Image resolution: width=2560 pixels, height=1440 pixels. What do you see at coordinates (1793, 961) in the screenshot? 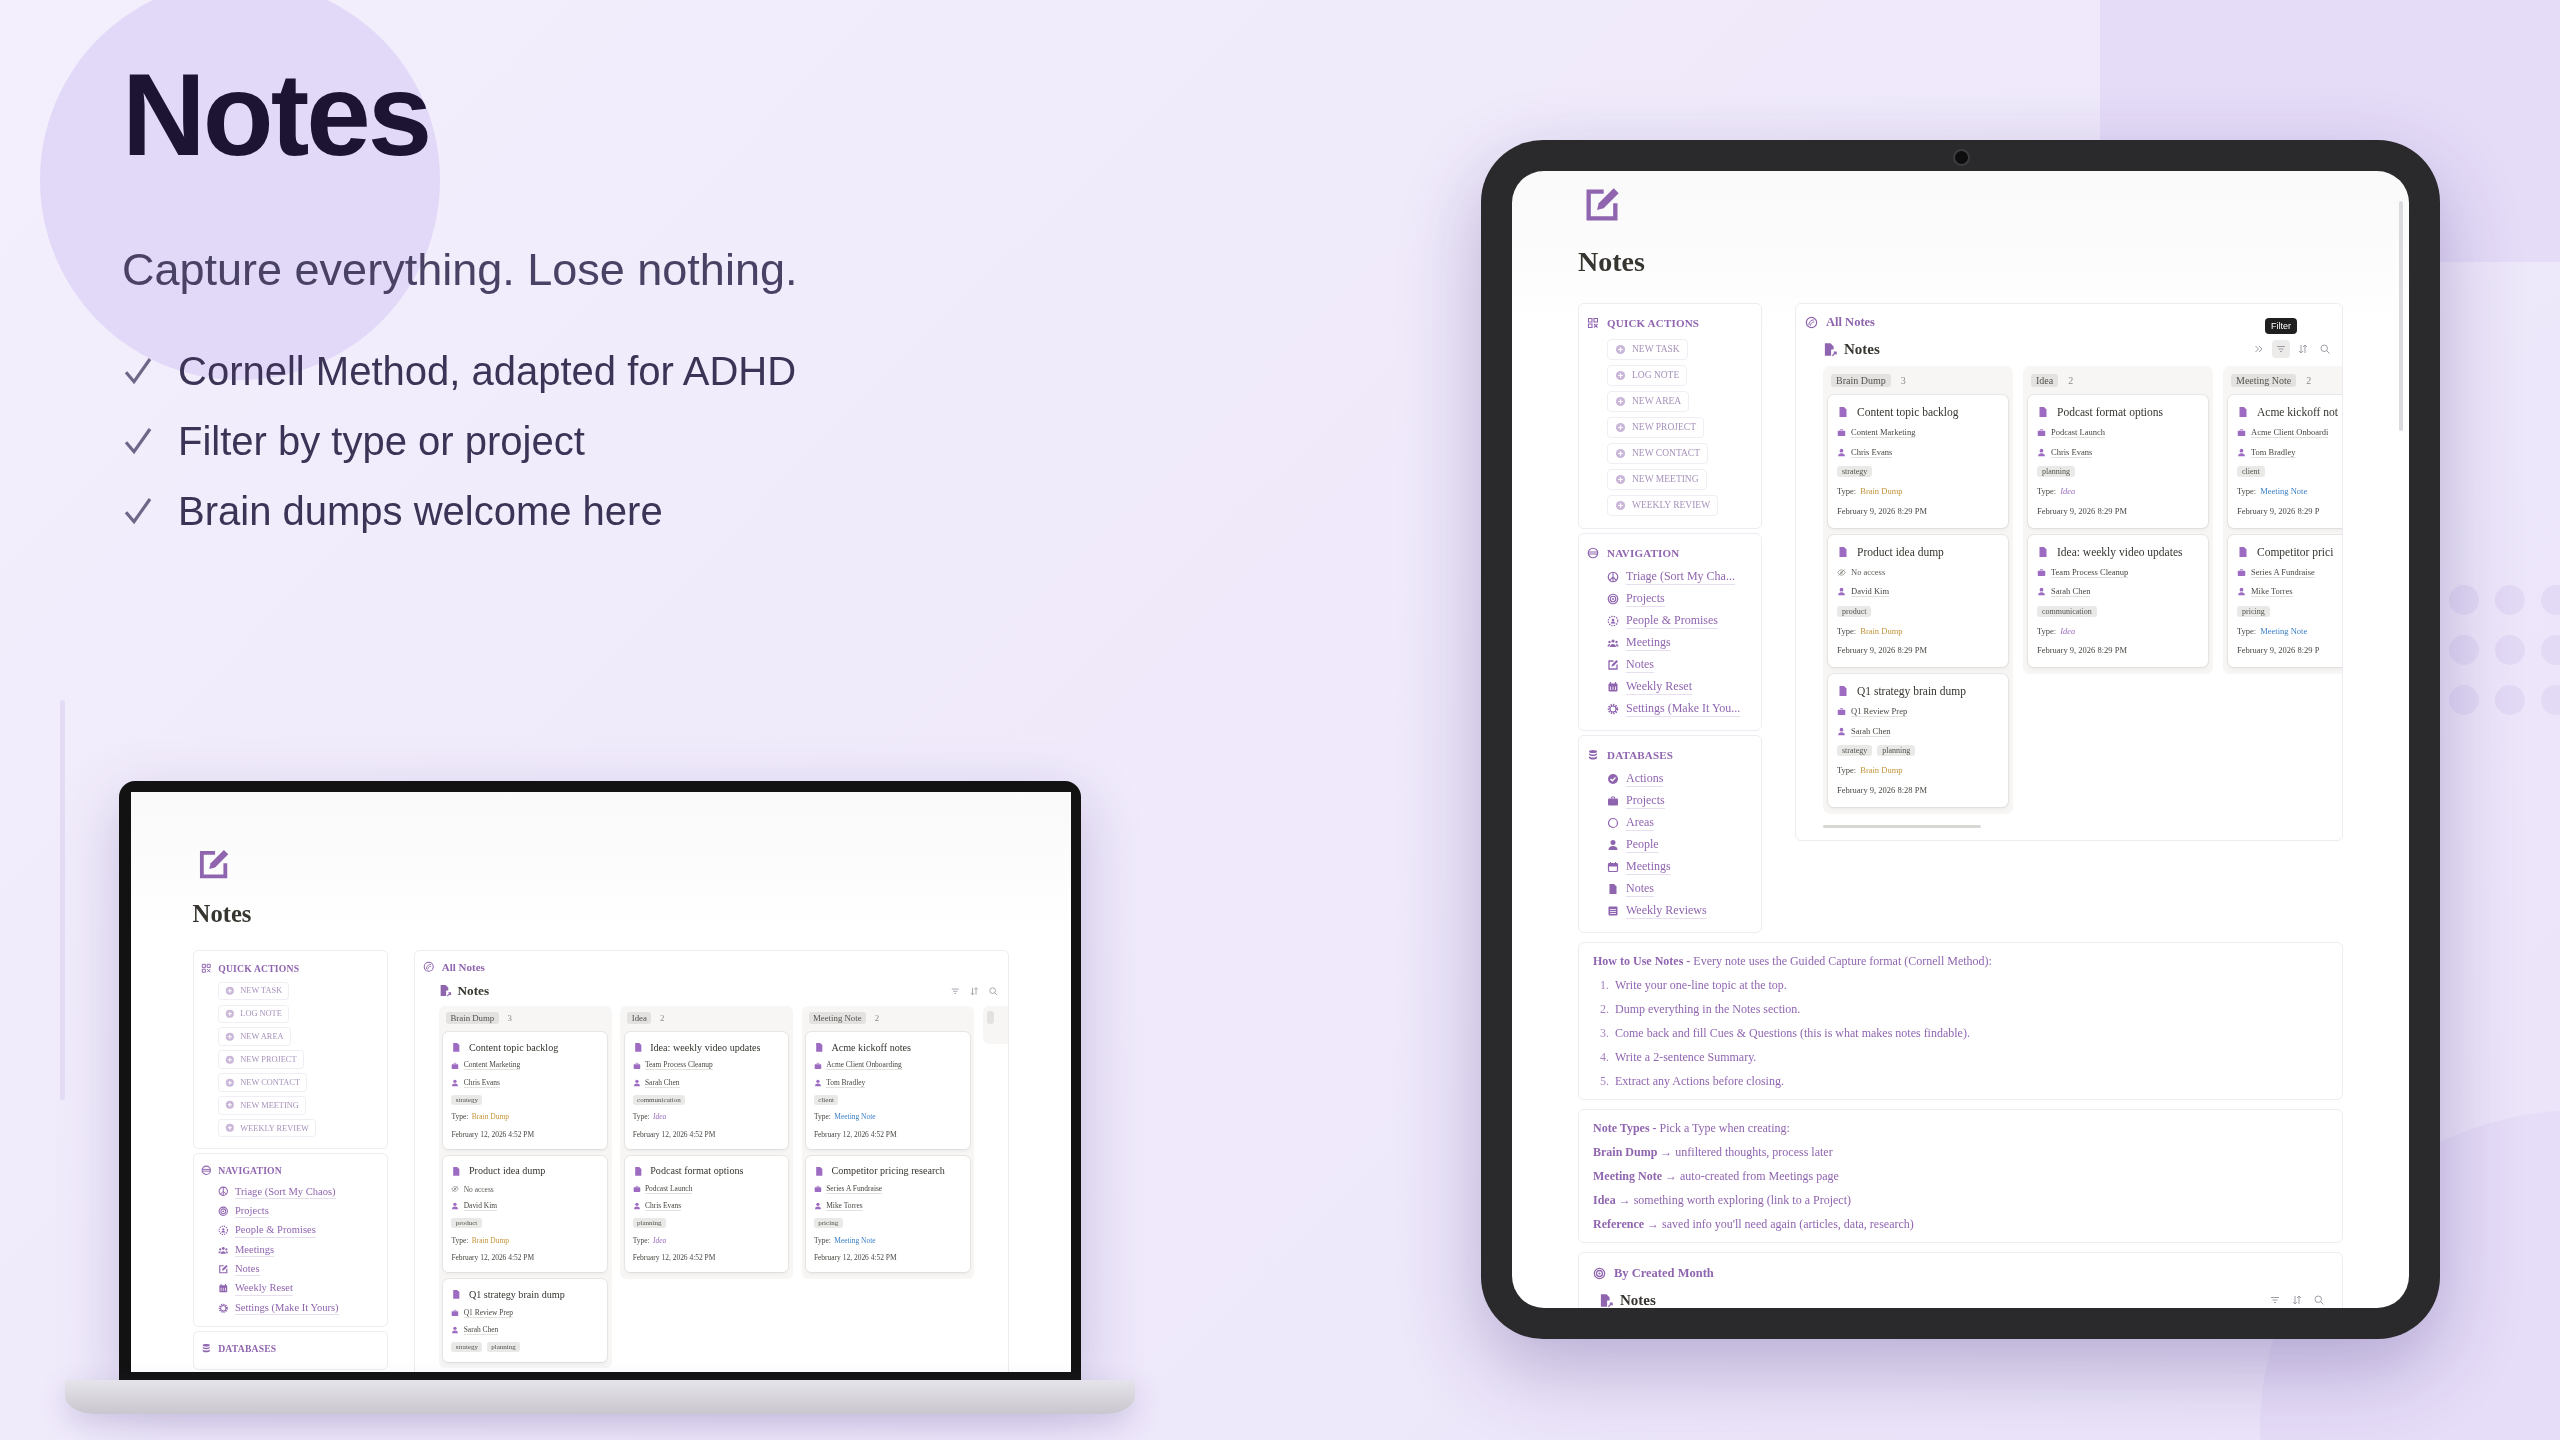
I see `info-text: How to Use Notes - Every note uses the Guided Capture format (Cornell Method):` at bounding box center [1793, 961].